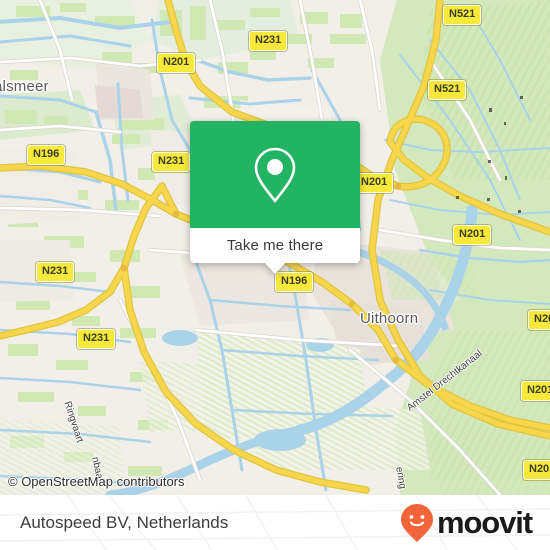 The image size is (550, 550). I want to click on map-pin-icon, so click(275, 174).